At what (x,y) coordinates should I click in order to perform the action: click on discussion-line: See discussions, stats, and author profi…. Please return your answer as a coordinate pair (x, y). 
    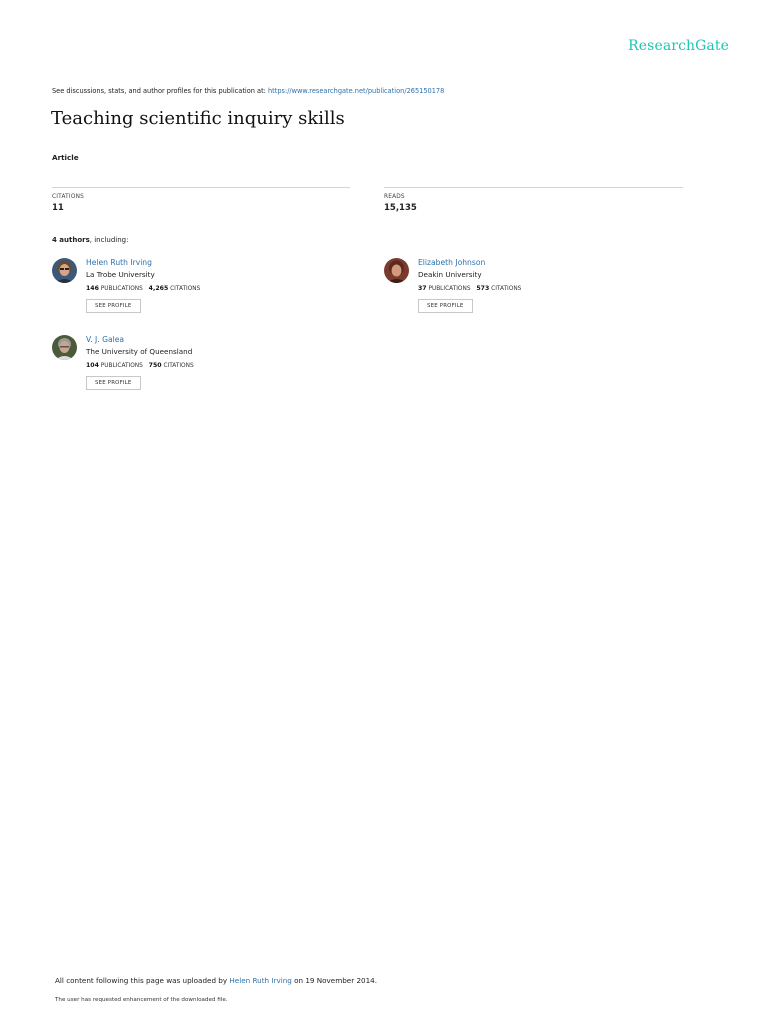
    Looking at the image, I should click on (248, 91).